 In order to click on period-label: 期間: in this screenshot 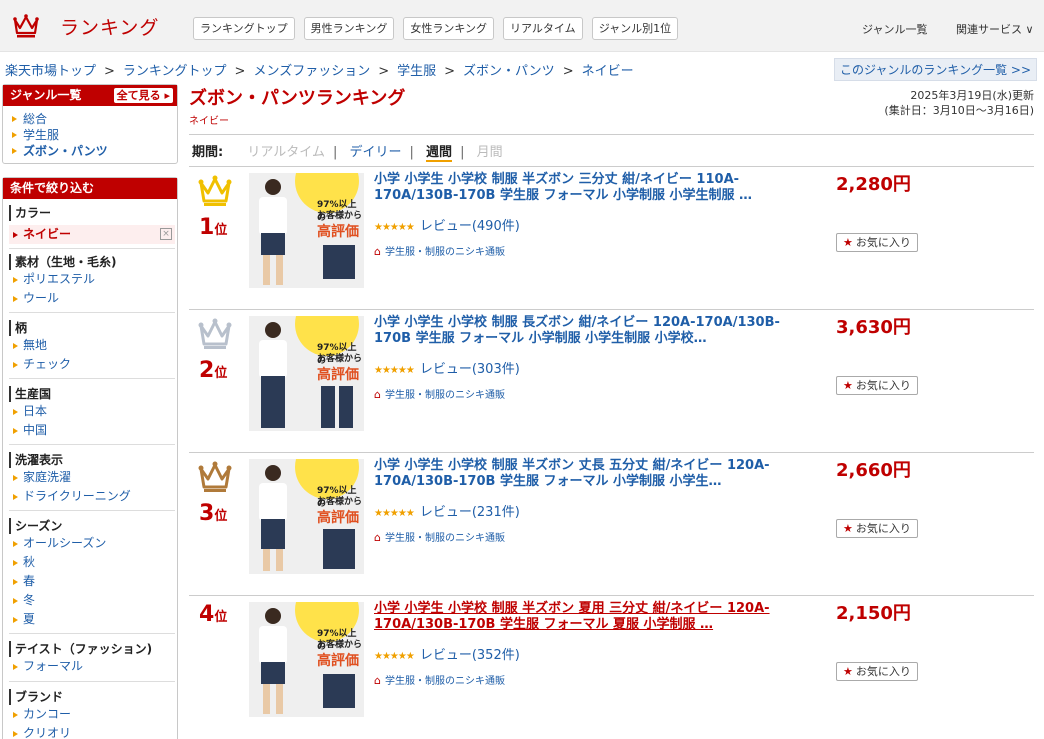, I will do `click(208, 152)`.